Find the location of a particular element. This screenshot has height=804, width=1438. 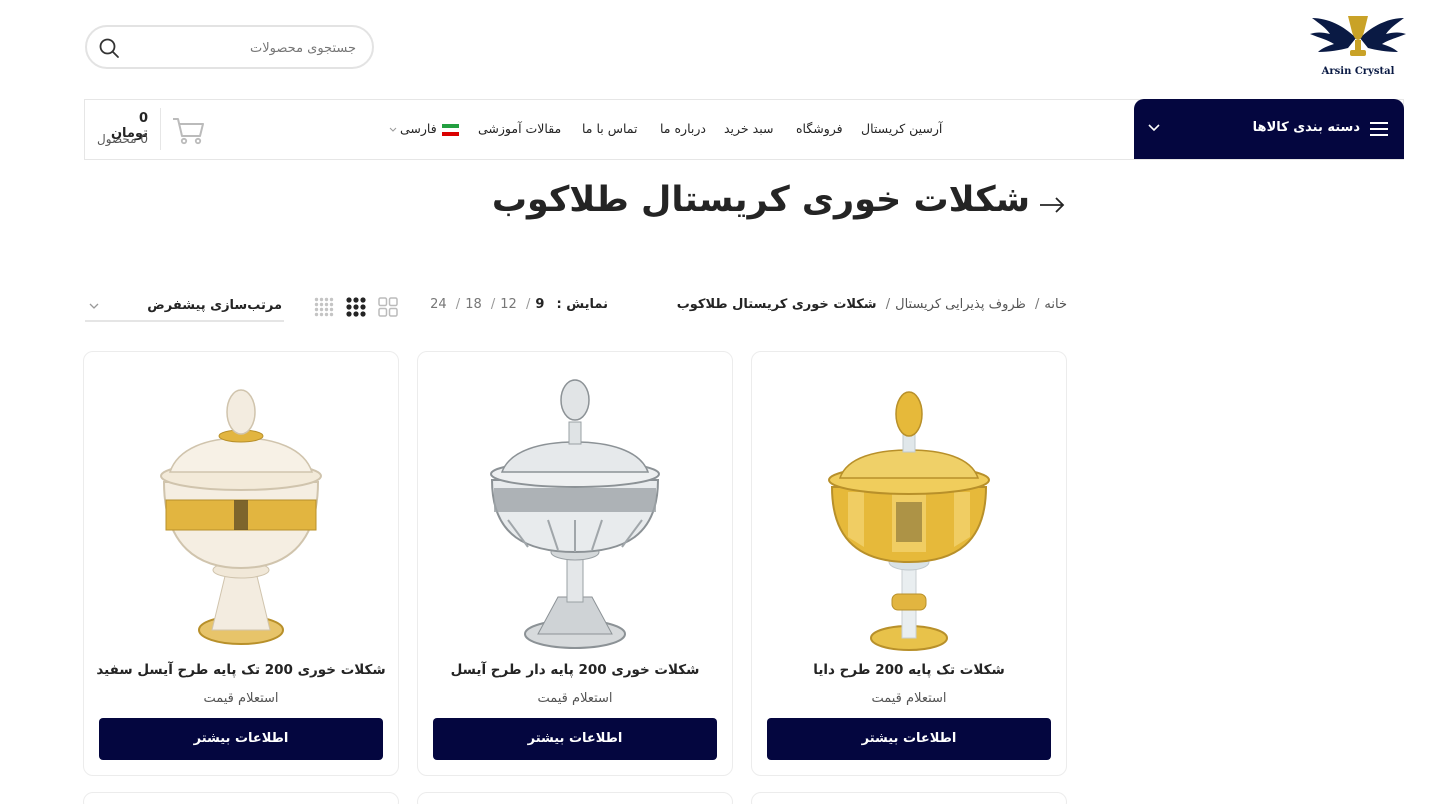

per-page-selector: نمایش : 9 / 12 / 18 / 24 is located at coordinates (518, 304).